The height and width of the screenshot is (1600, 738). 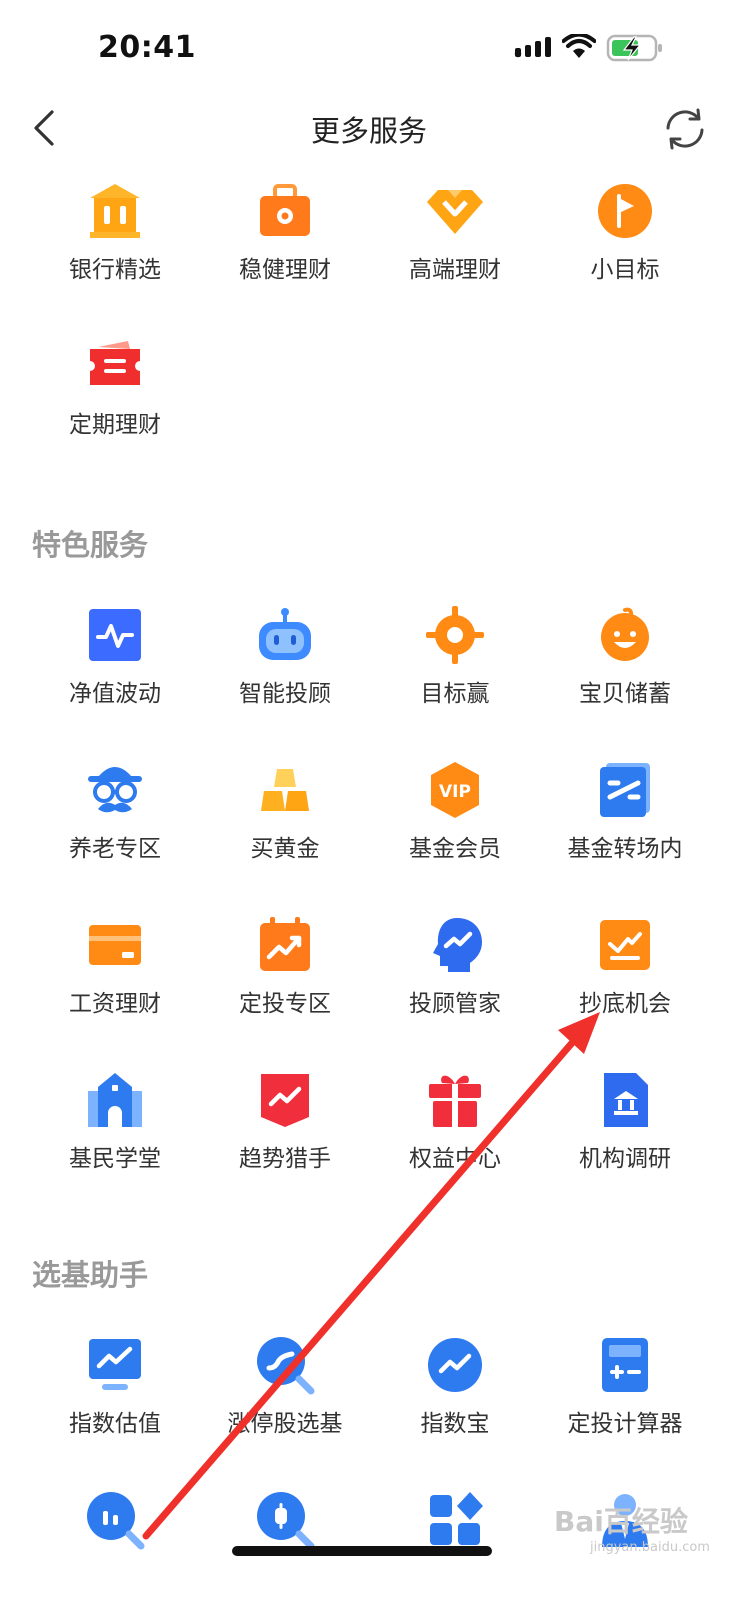 What do you see at coordinates (455, 1403) in the screenshot?
I see `service-index-treasure: 指数宝` at bounding box center [455, 1403].